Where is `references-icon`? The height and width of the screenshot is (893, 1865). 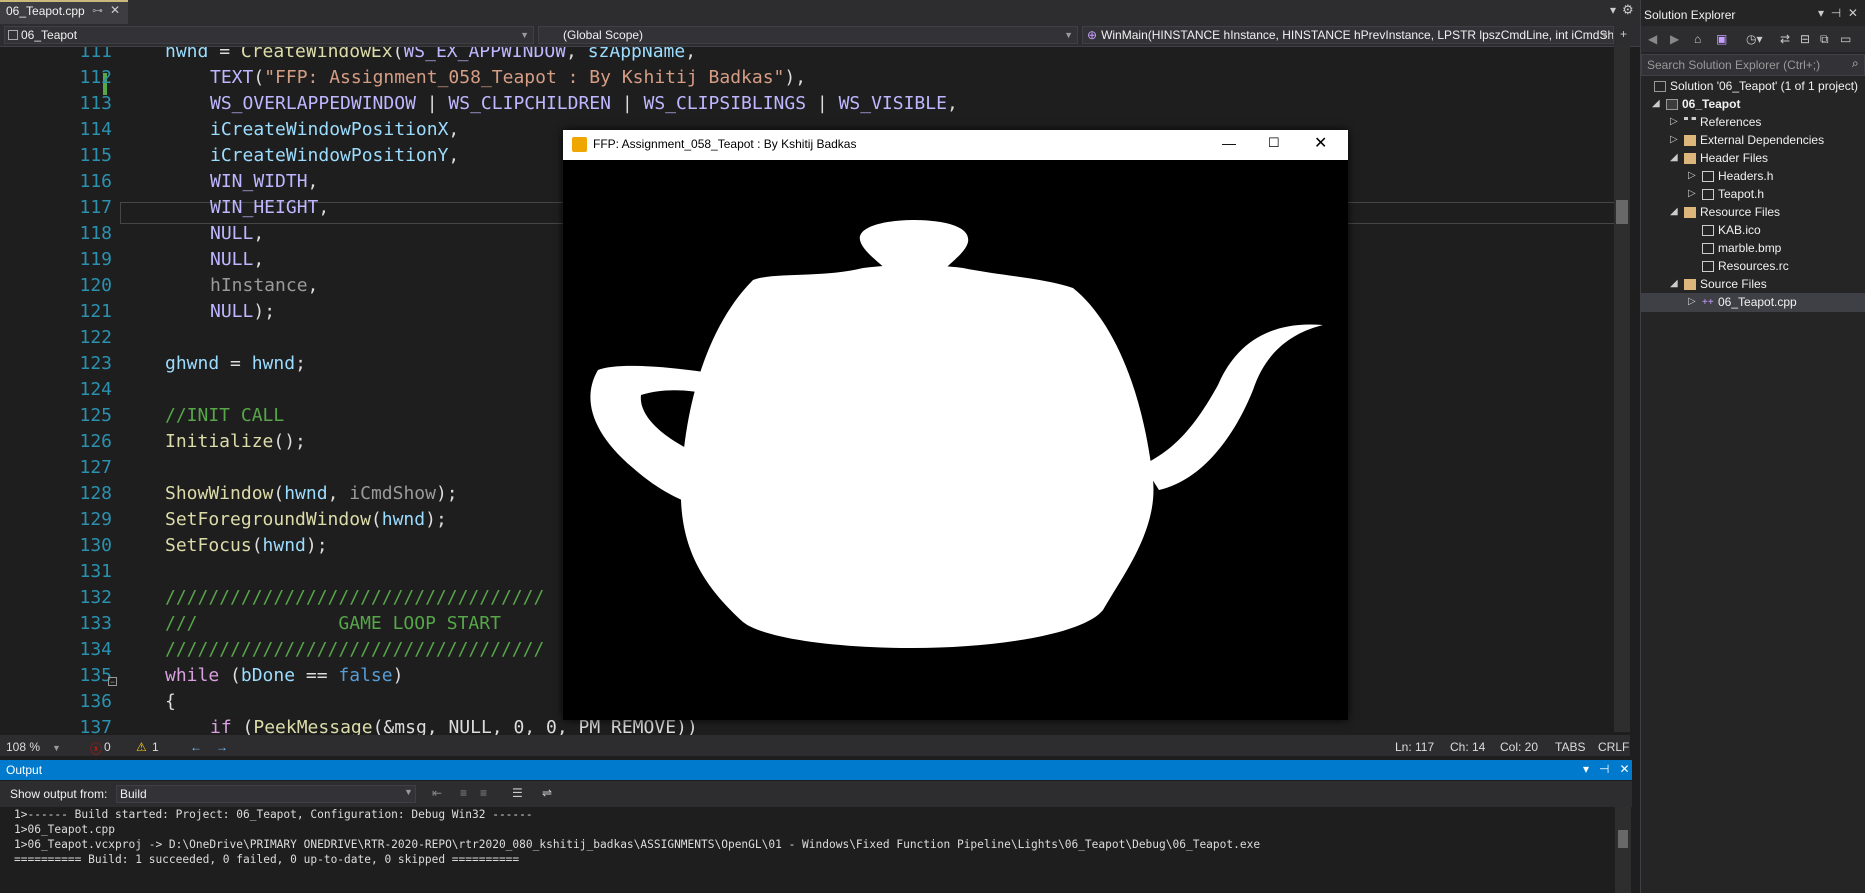
references-icon is located at coordinates (1690, 122).